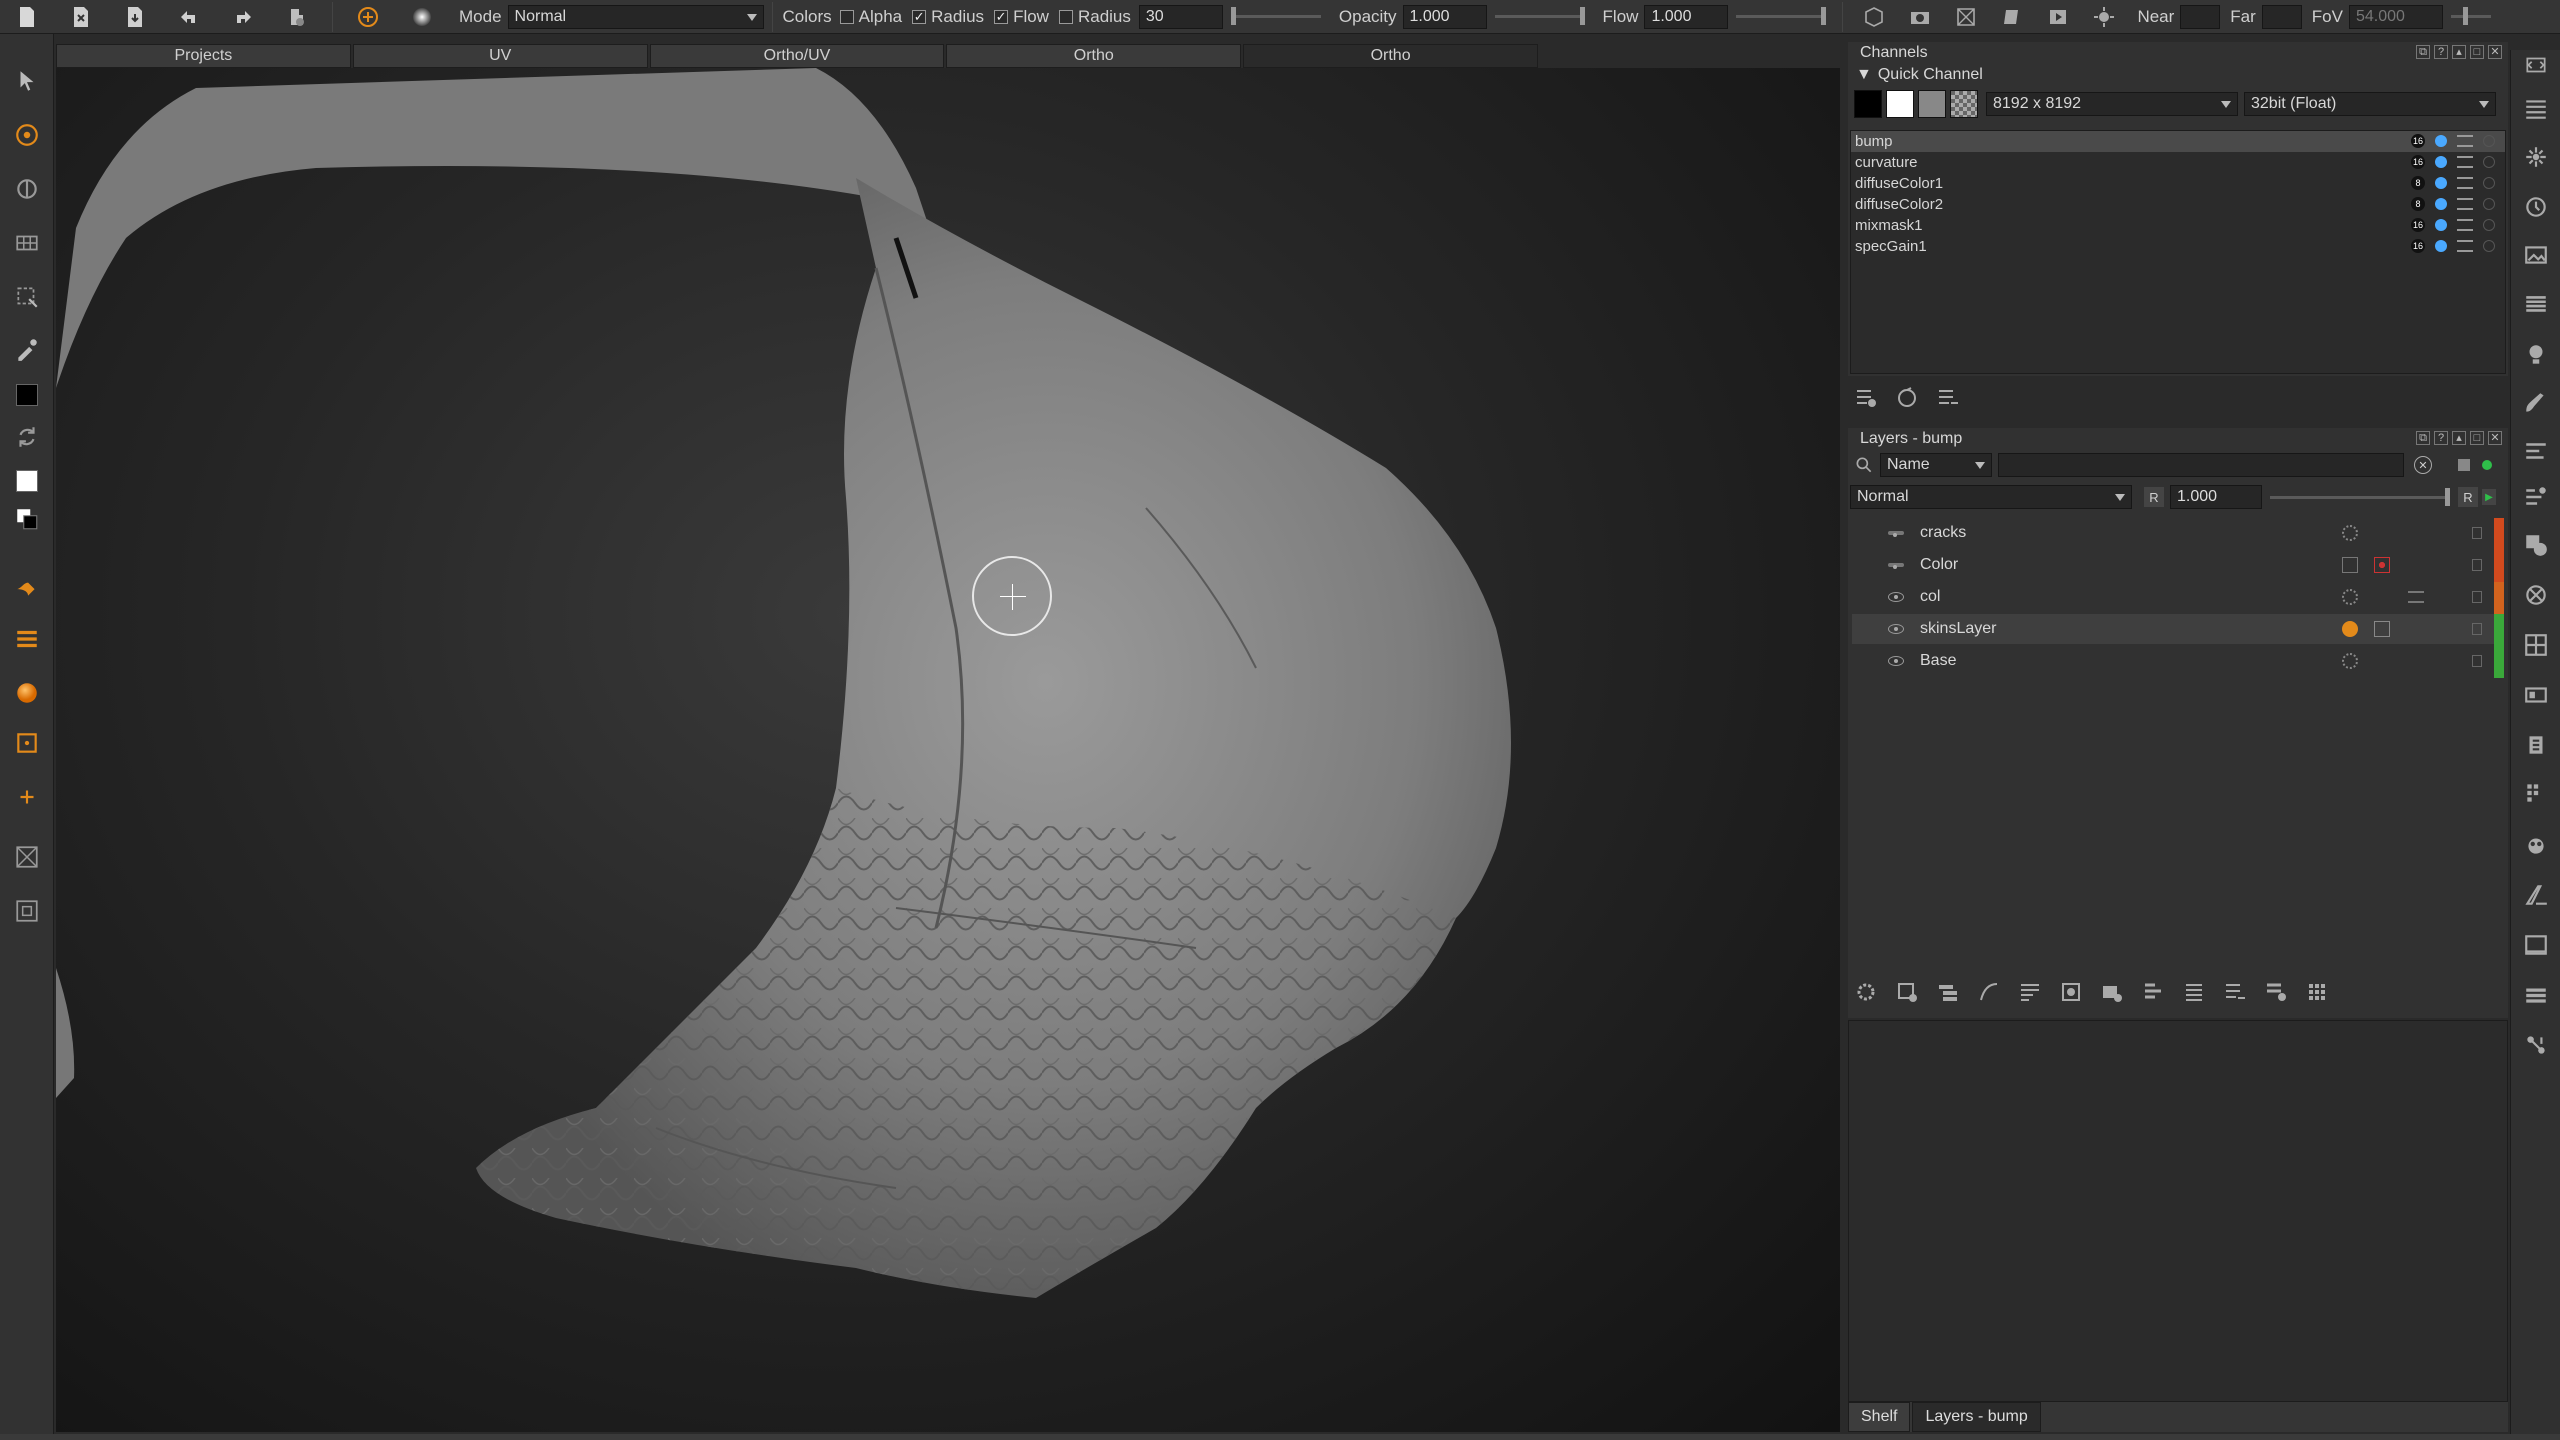 This screenshot has height=1440, width=2560. What do you see at coordinates (1866, 398) in the screenshot?
I see `add-channel-icon` at bounding box center [1866, 398].